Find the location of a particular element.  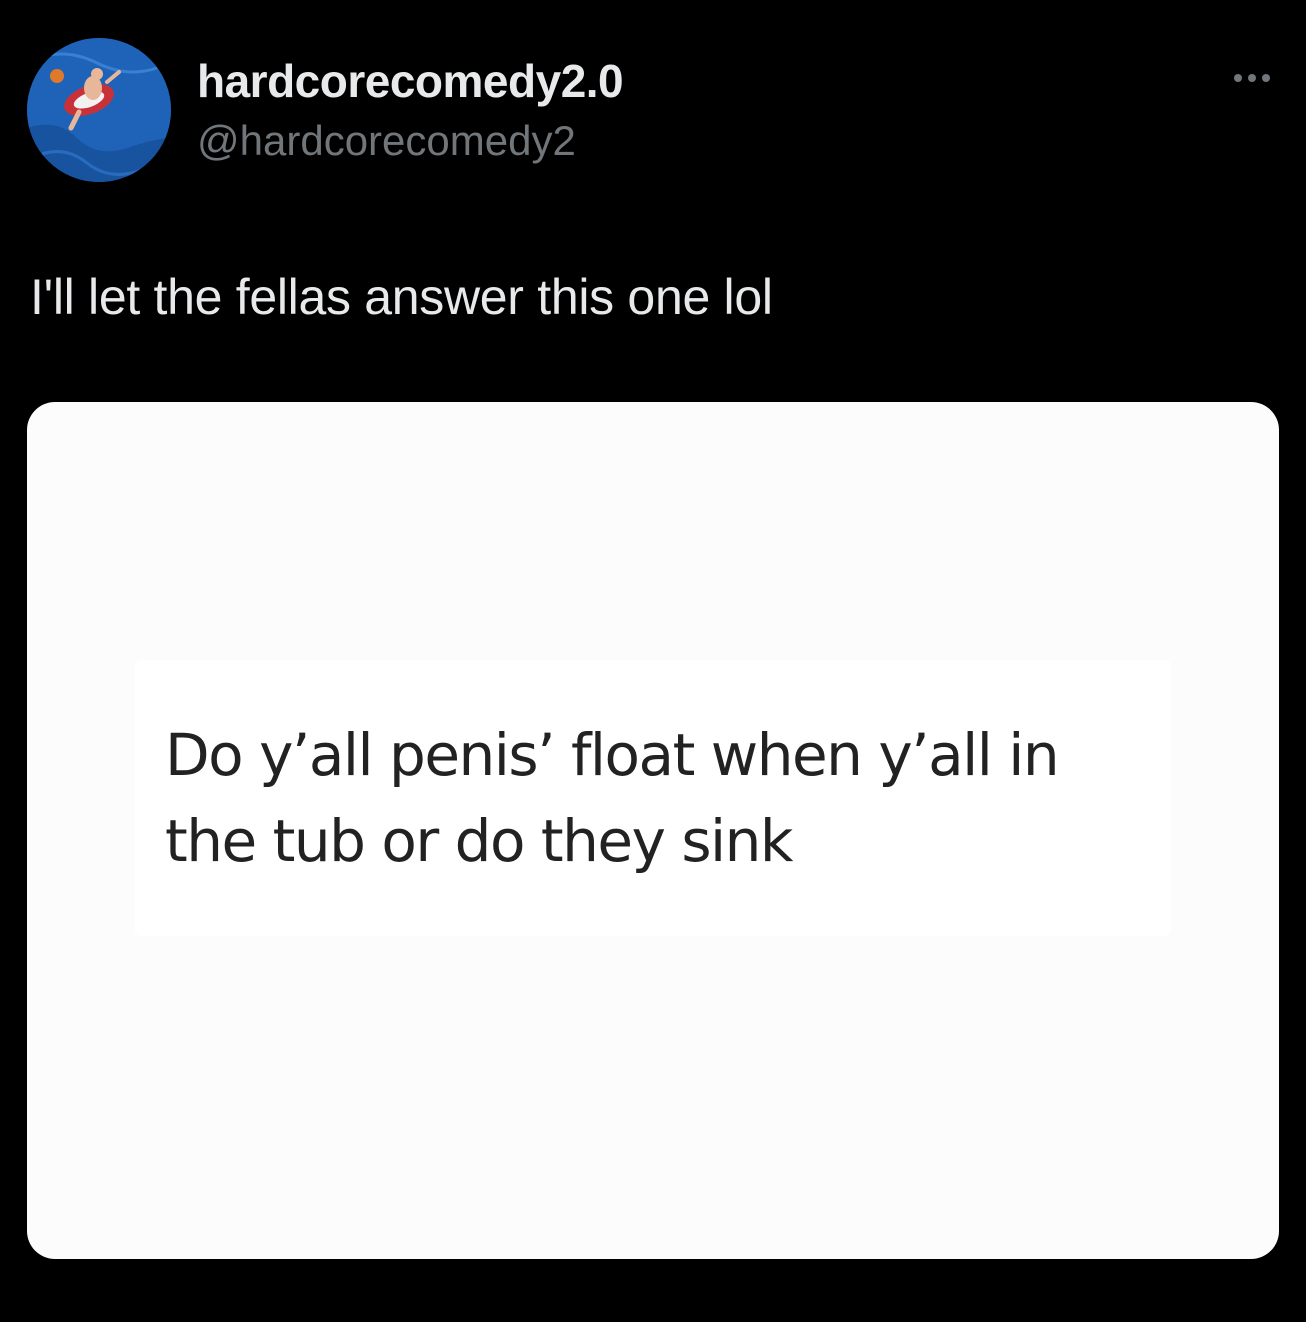

user-handle: @hardcorecomedy2 is located at coordinates (386, 141).